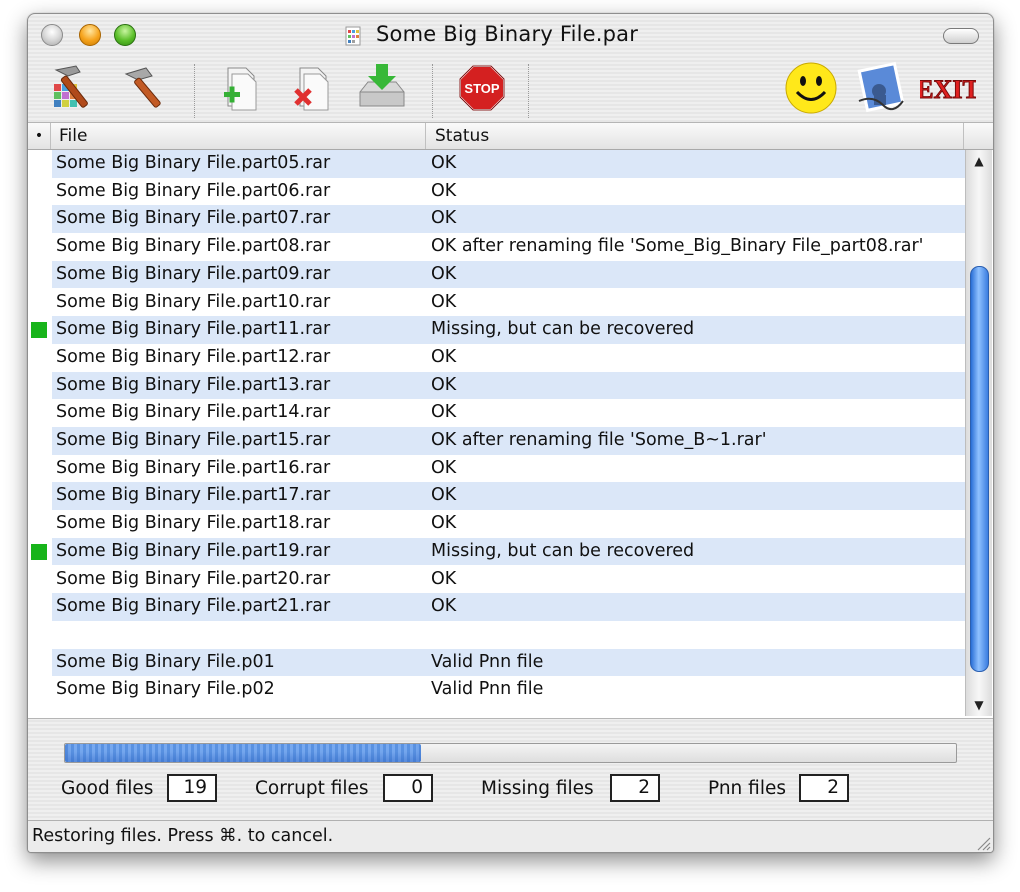 This screenshot has height=892, width=1020. Describe the element at coordinates (599, 440) in the screenshot. I see `status-cell: OK after renaming file 'Some_B~1.rar'` at that location.